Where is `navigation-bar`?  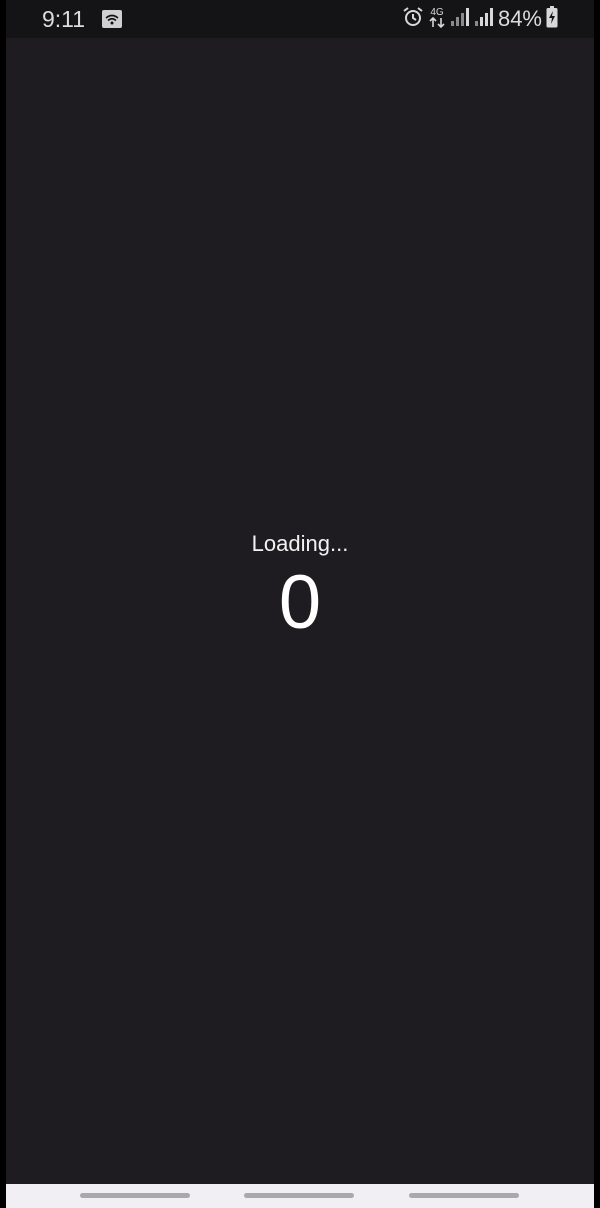
navigation-bar is located at coordinates (300, 1196).